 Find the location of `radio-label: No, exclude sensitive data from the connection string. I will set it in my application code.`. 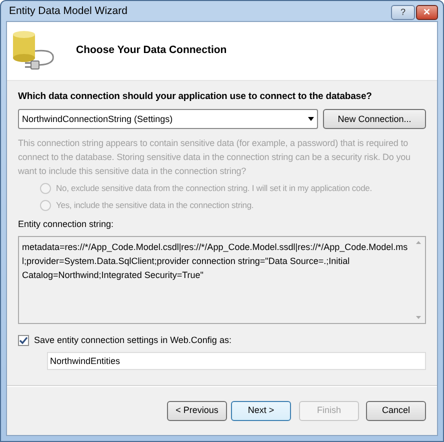

radio-label: No, exclude sensitive data from the connection string. I will set it in my application code. is located at coordinates (214, 188).